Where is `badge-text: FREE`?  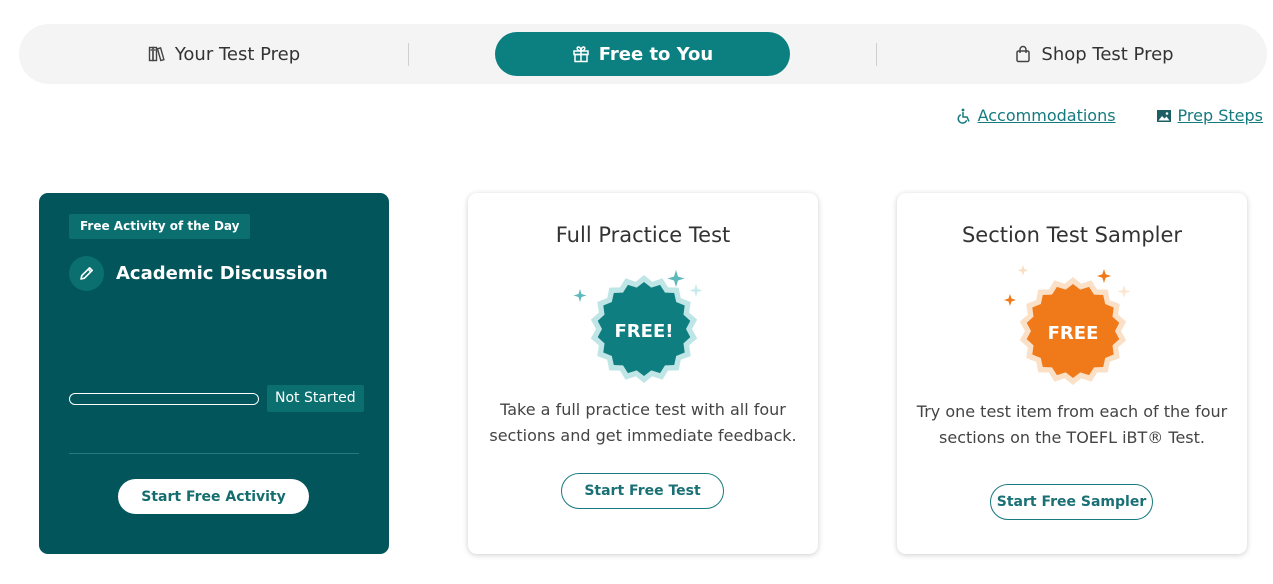 badge-text: FREE is located at coordinates (1073, 333).